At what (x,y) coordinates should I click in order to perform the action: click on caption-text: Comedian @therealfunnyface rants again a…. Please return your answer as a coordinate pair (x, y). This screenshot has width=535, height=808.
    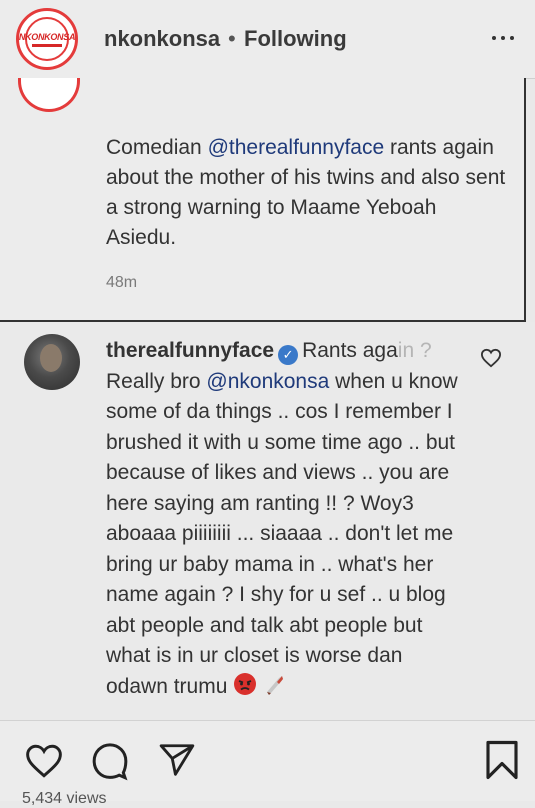
    Looking at the image, I should click on (306, 193).